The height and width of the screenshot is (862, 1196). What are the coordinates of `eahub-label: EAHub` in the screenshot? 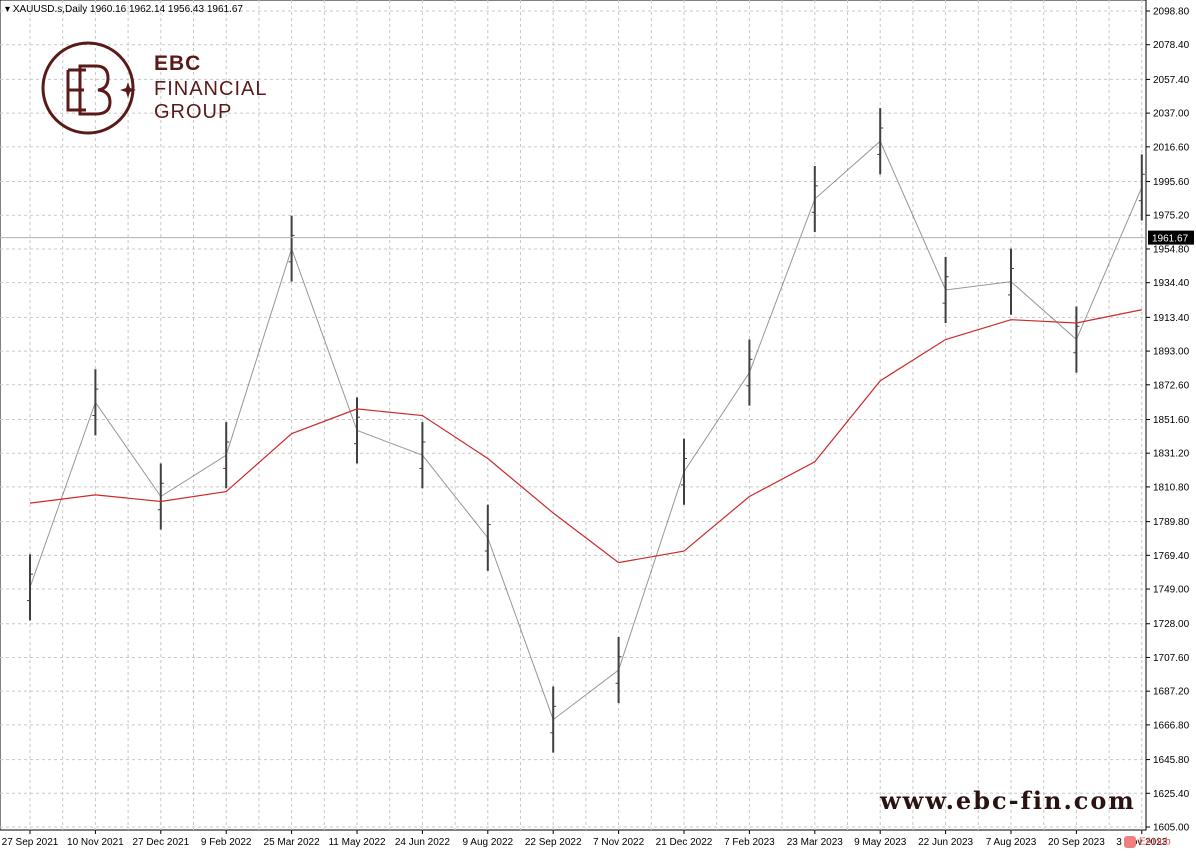 It's located at (1155, 842).